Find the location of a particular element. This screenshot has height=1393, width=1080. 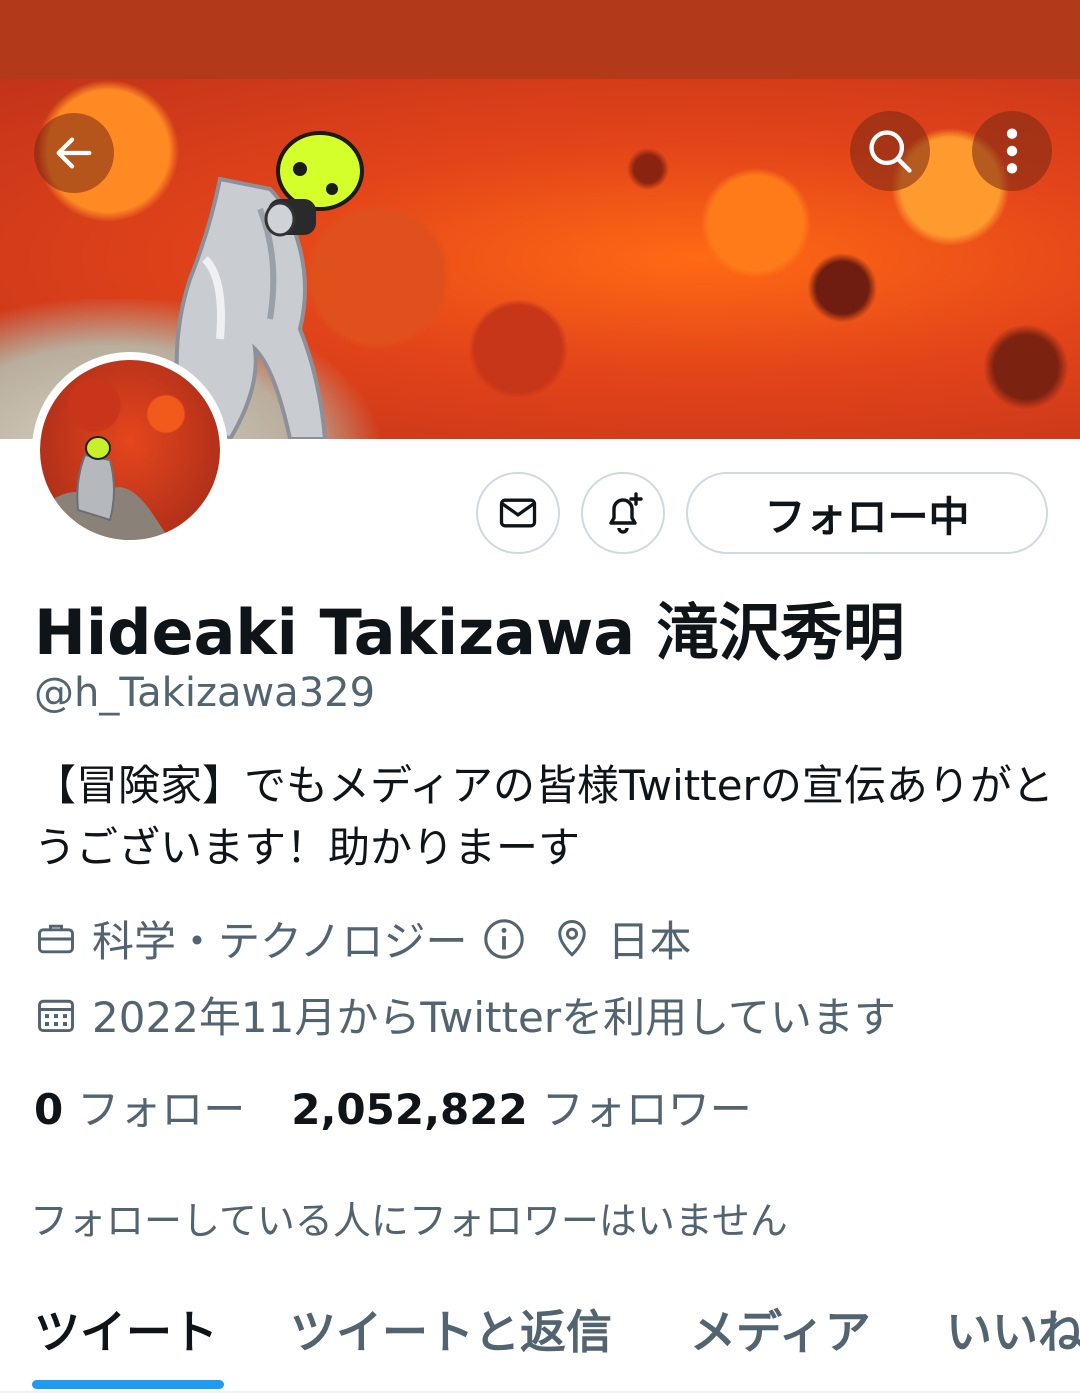

profile-joined-row: 2022年11月からTwitterを利用しています is located at coordinates (465, 1014).